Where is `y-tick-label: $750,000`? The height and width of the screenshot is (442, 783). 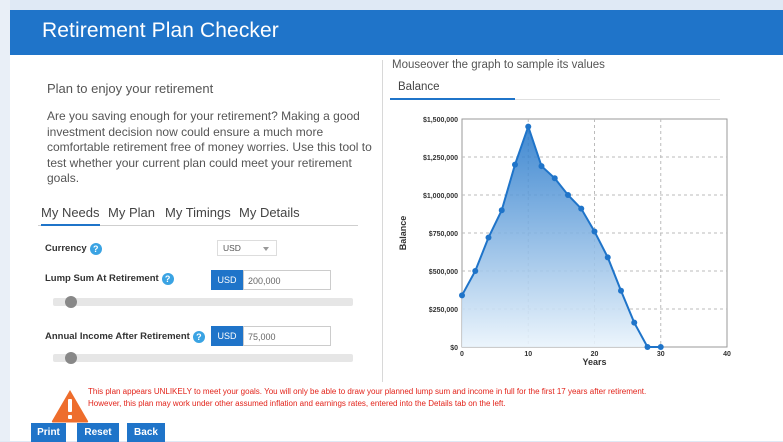
y-tick-label: $750,000 is located at coordinates (443, 234).